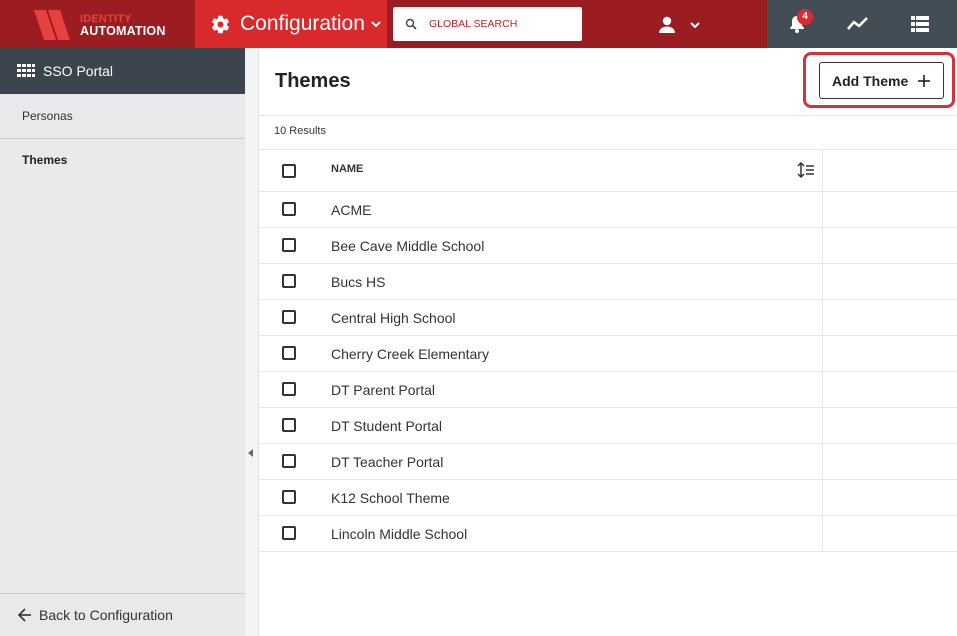  Describe the element at coordinates (47, 116) in the screenshot. I see `sidebar-item-label: Personas` at that location.